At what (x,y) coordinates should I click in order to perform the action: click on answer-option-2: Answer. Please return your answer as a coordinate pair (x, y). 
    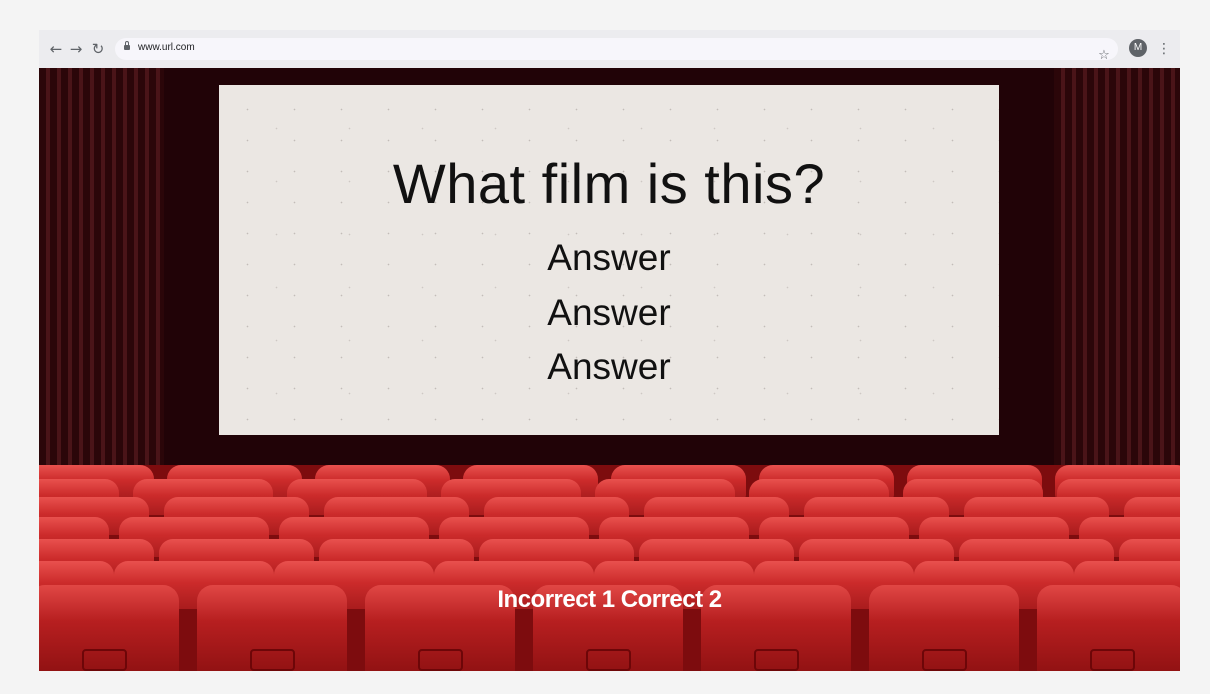
    Looking at the image, I should click on (609, 313).